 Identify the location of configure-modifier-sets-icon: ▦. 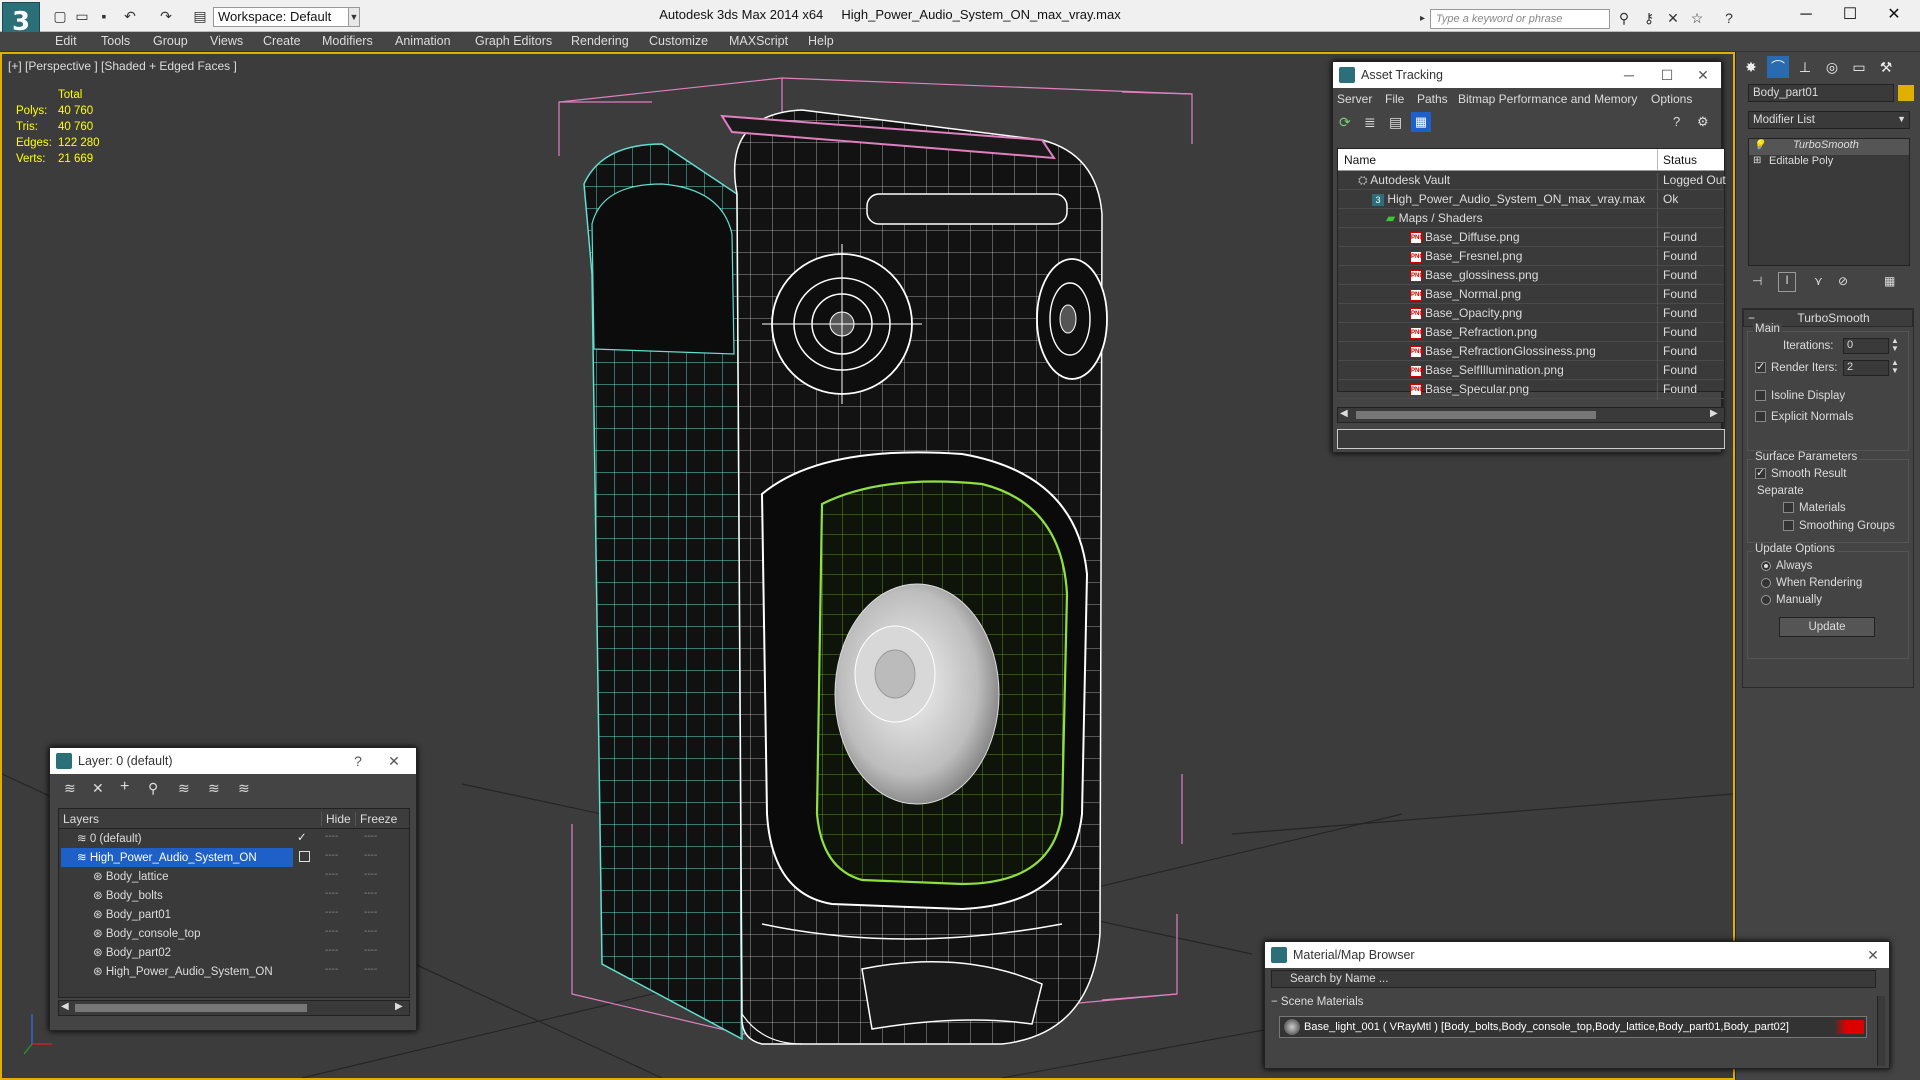
(1889, 281).